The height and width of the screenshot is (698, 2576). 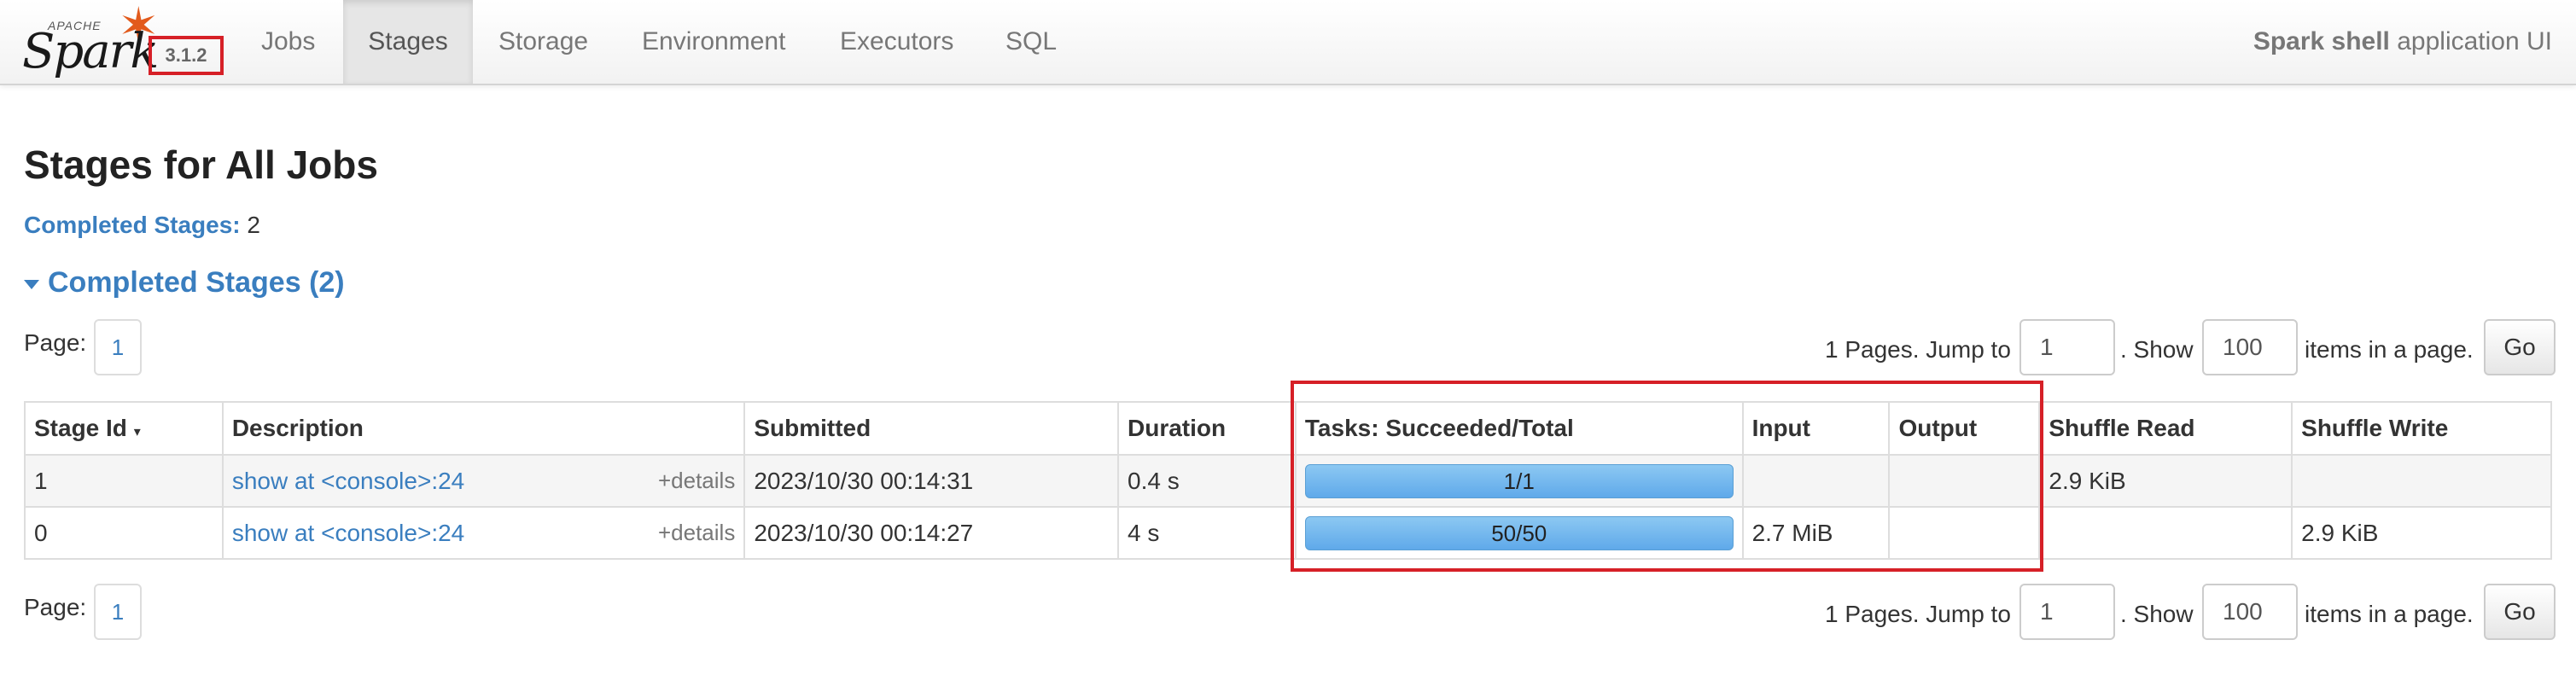 I want to click on progress-label: 50/50, so click(x=1519, y=533).